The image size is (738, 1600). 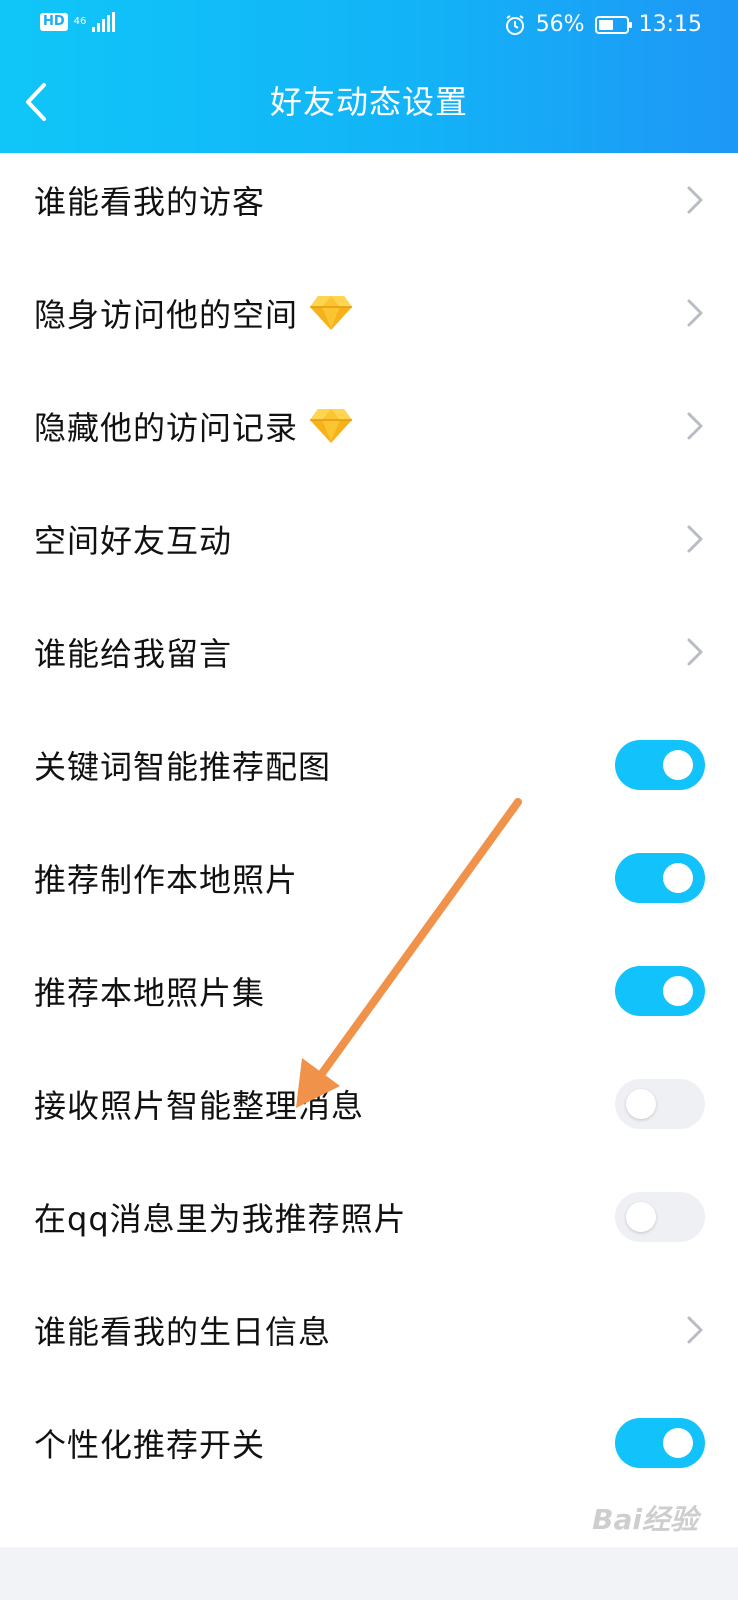 What do you see at coordinates (670, 24) in the screenshot?
I see `clock: 13:15` at bounding box center [670, 24].